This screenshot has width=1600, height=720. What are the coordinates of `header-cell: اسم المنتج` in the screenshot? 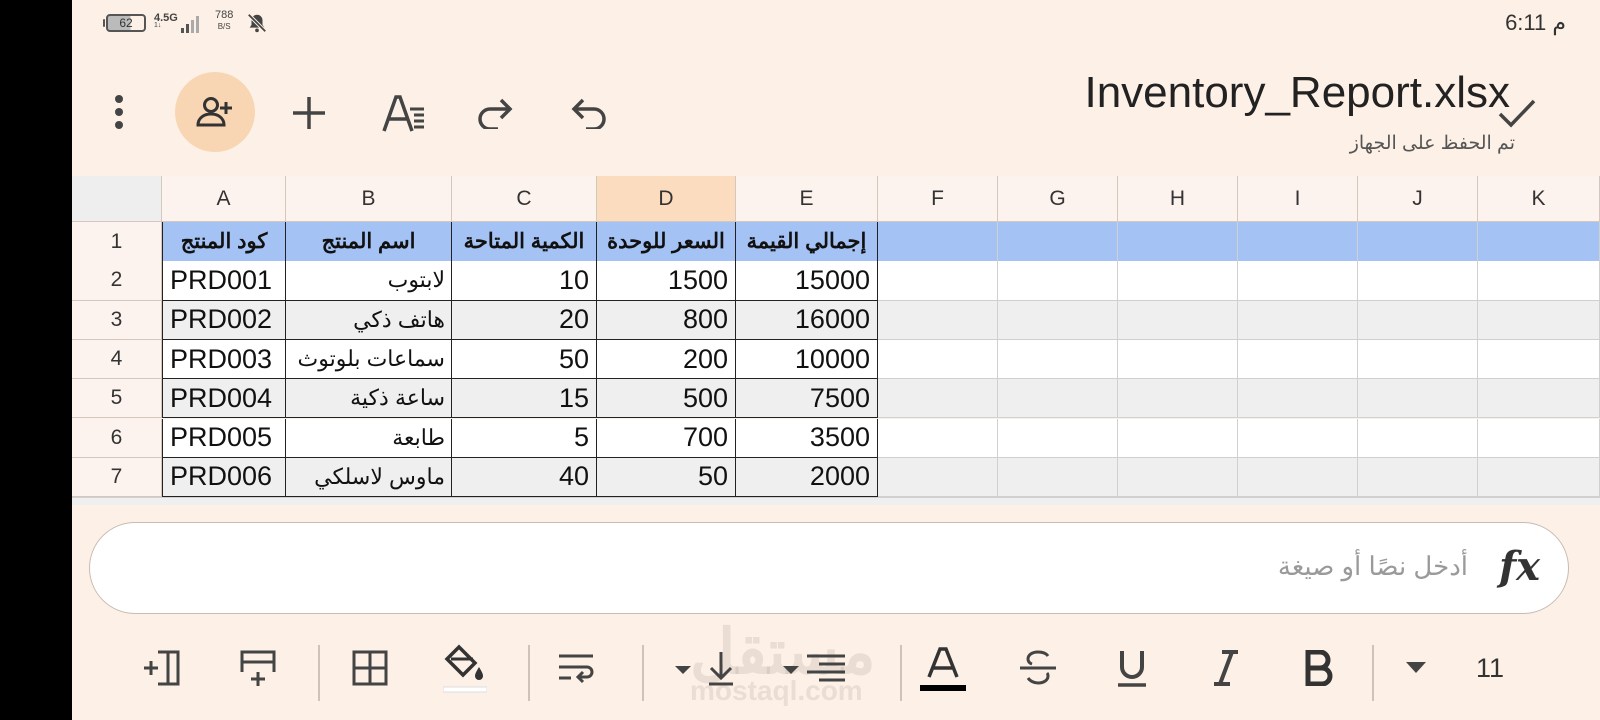 It's located at (369, 242).